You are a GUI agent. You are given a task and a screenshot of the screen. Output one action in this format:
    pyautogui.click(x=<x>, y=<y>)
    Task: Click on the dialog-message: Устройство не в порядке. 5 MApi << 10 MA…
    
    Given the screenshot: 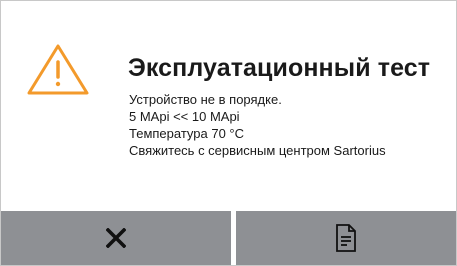 What is the action you would take?
    pyautogui.click(x=257, y=125)
    